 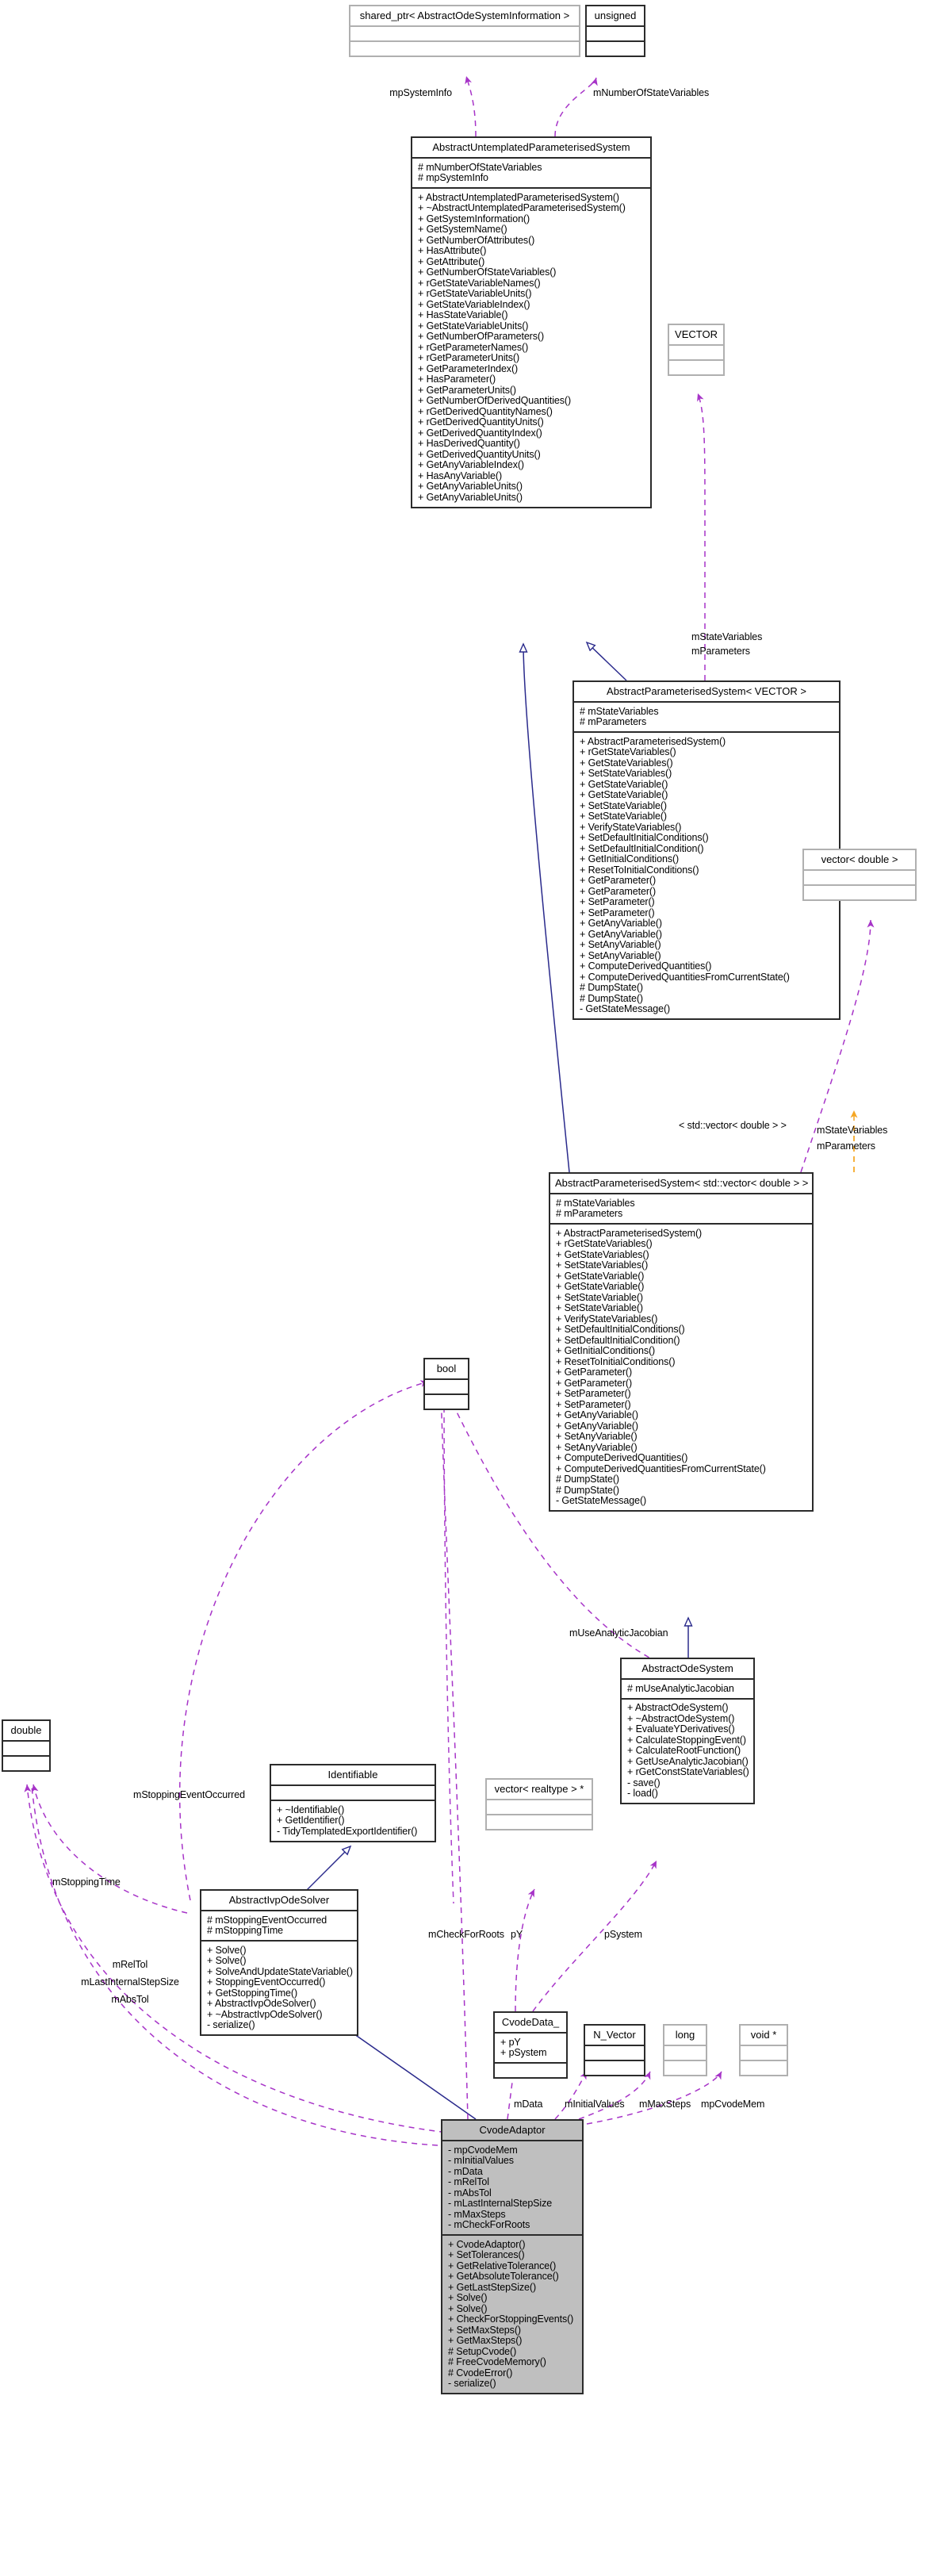 I want to click on operation-row: - TidyTemplatedExportIdentifier(), so click(x=347, y=1831).